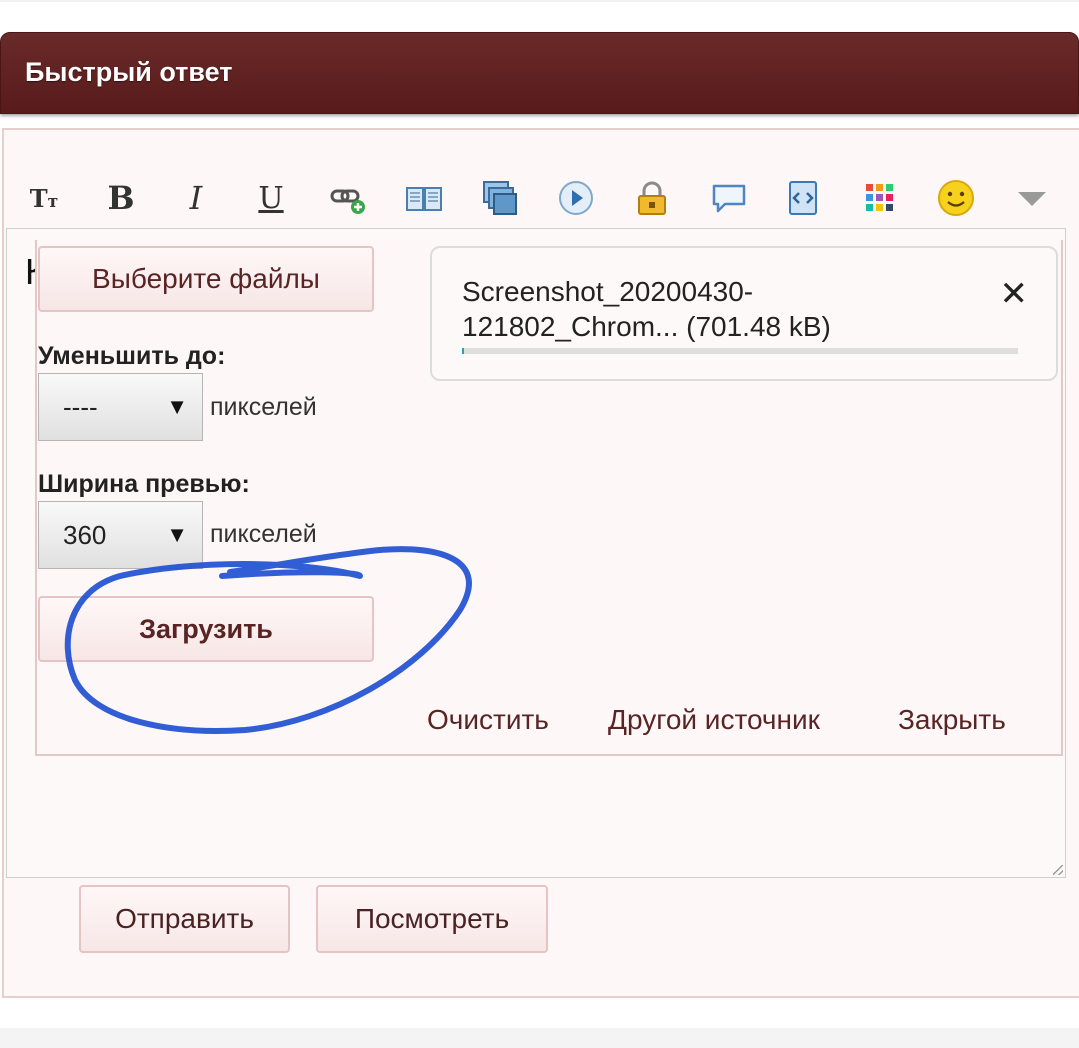  Describe the element at coordinates (44, 198) in the screenshot. I see `font-size-icon: Tт` at that location.